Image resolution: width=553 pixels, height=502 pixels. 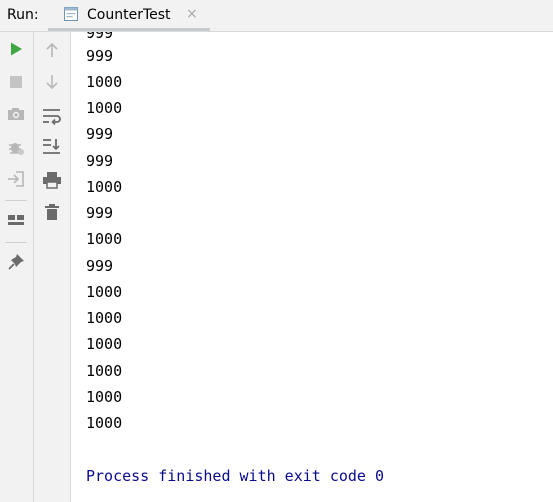 What do you see at coordinates (52, 267) in the screenshot?
I see `console-actions-toolbar` at bounding box center [52, 267].